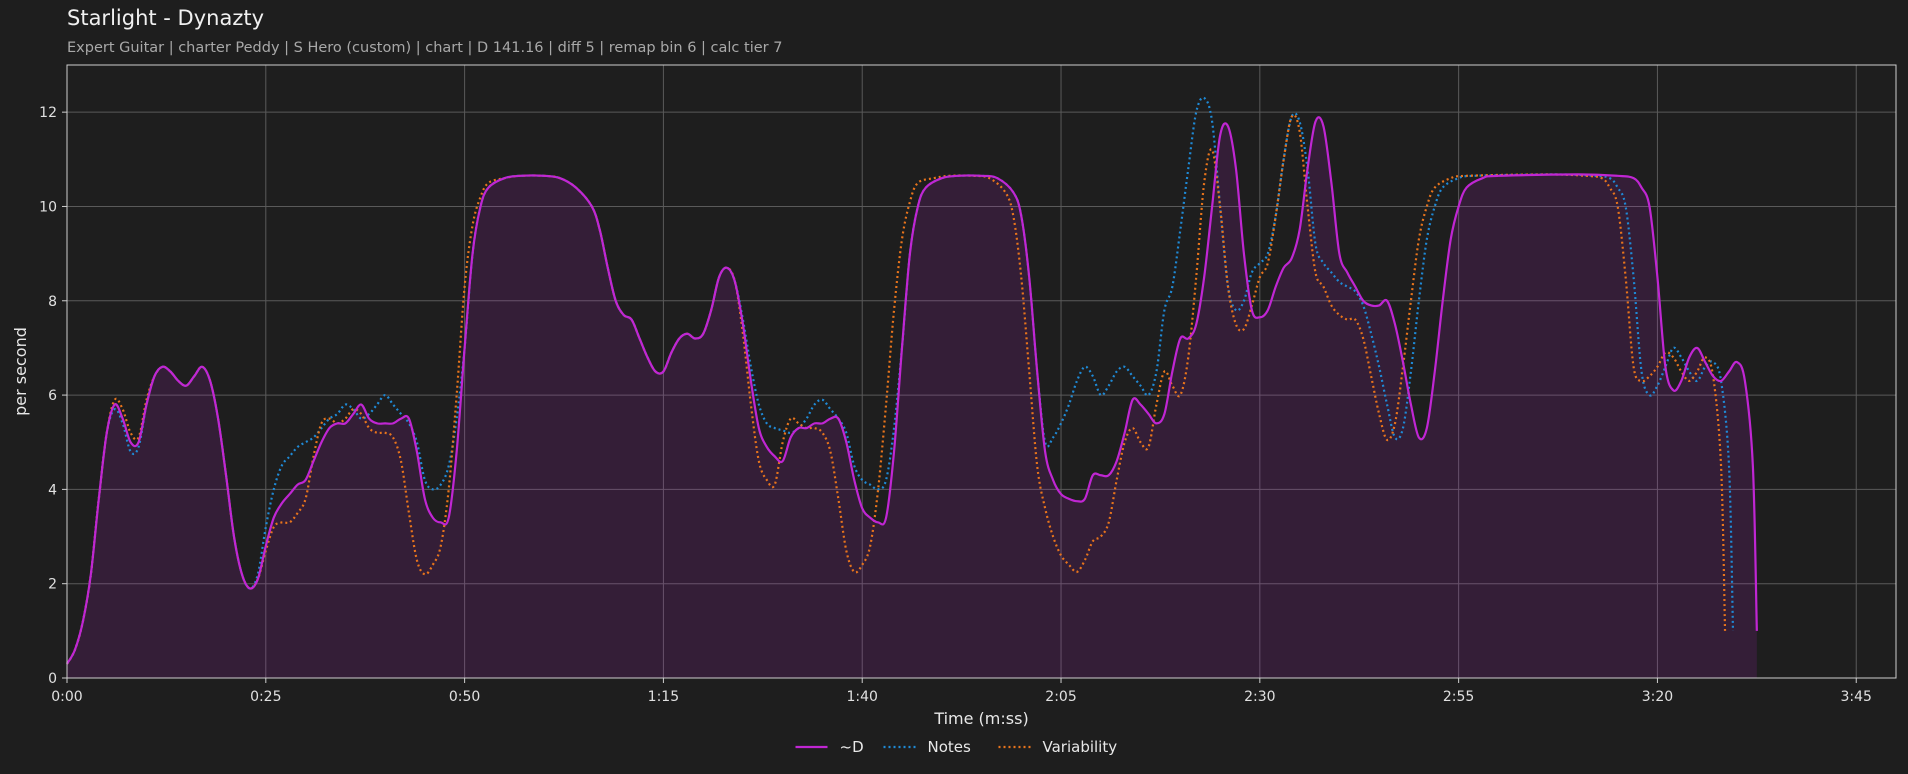 The image size is (1908, 774). I want to click on legend: ~D Notes Variability, so click(956, 747).